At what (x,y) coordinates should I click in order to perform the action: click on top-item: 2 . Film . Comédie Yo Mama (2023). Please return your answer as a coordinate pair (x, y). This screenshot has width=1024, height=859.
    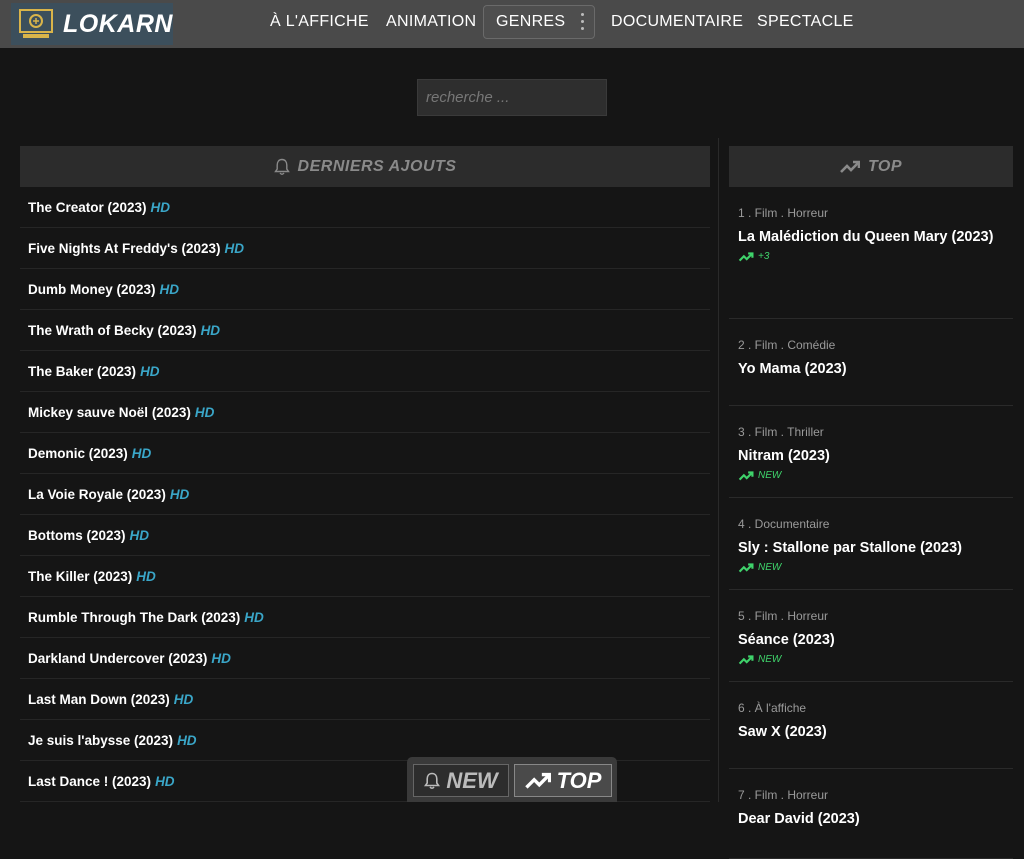
    Looking at the image, I should click on (871, 362).